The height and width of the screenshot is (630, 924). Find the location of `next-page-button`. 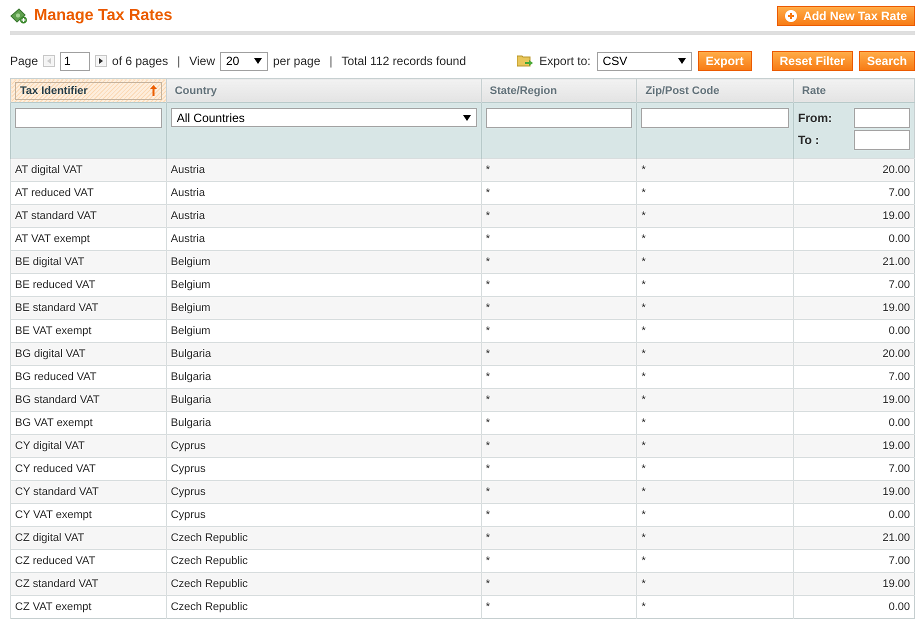

next-page-button is located at coordinates (101, 61).